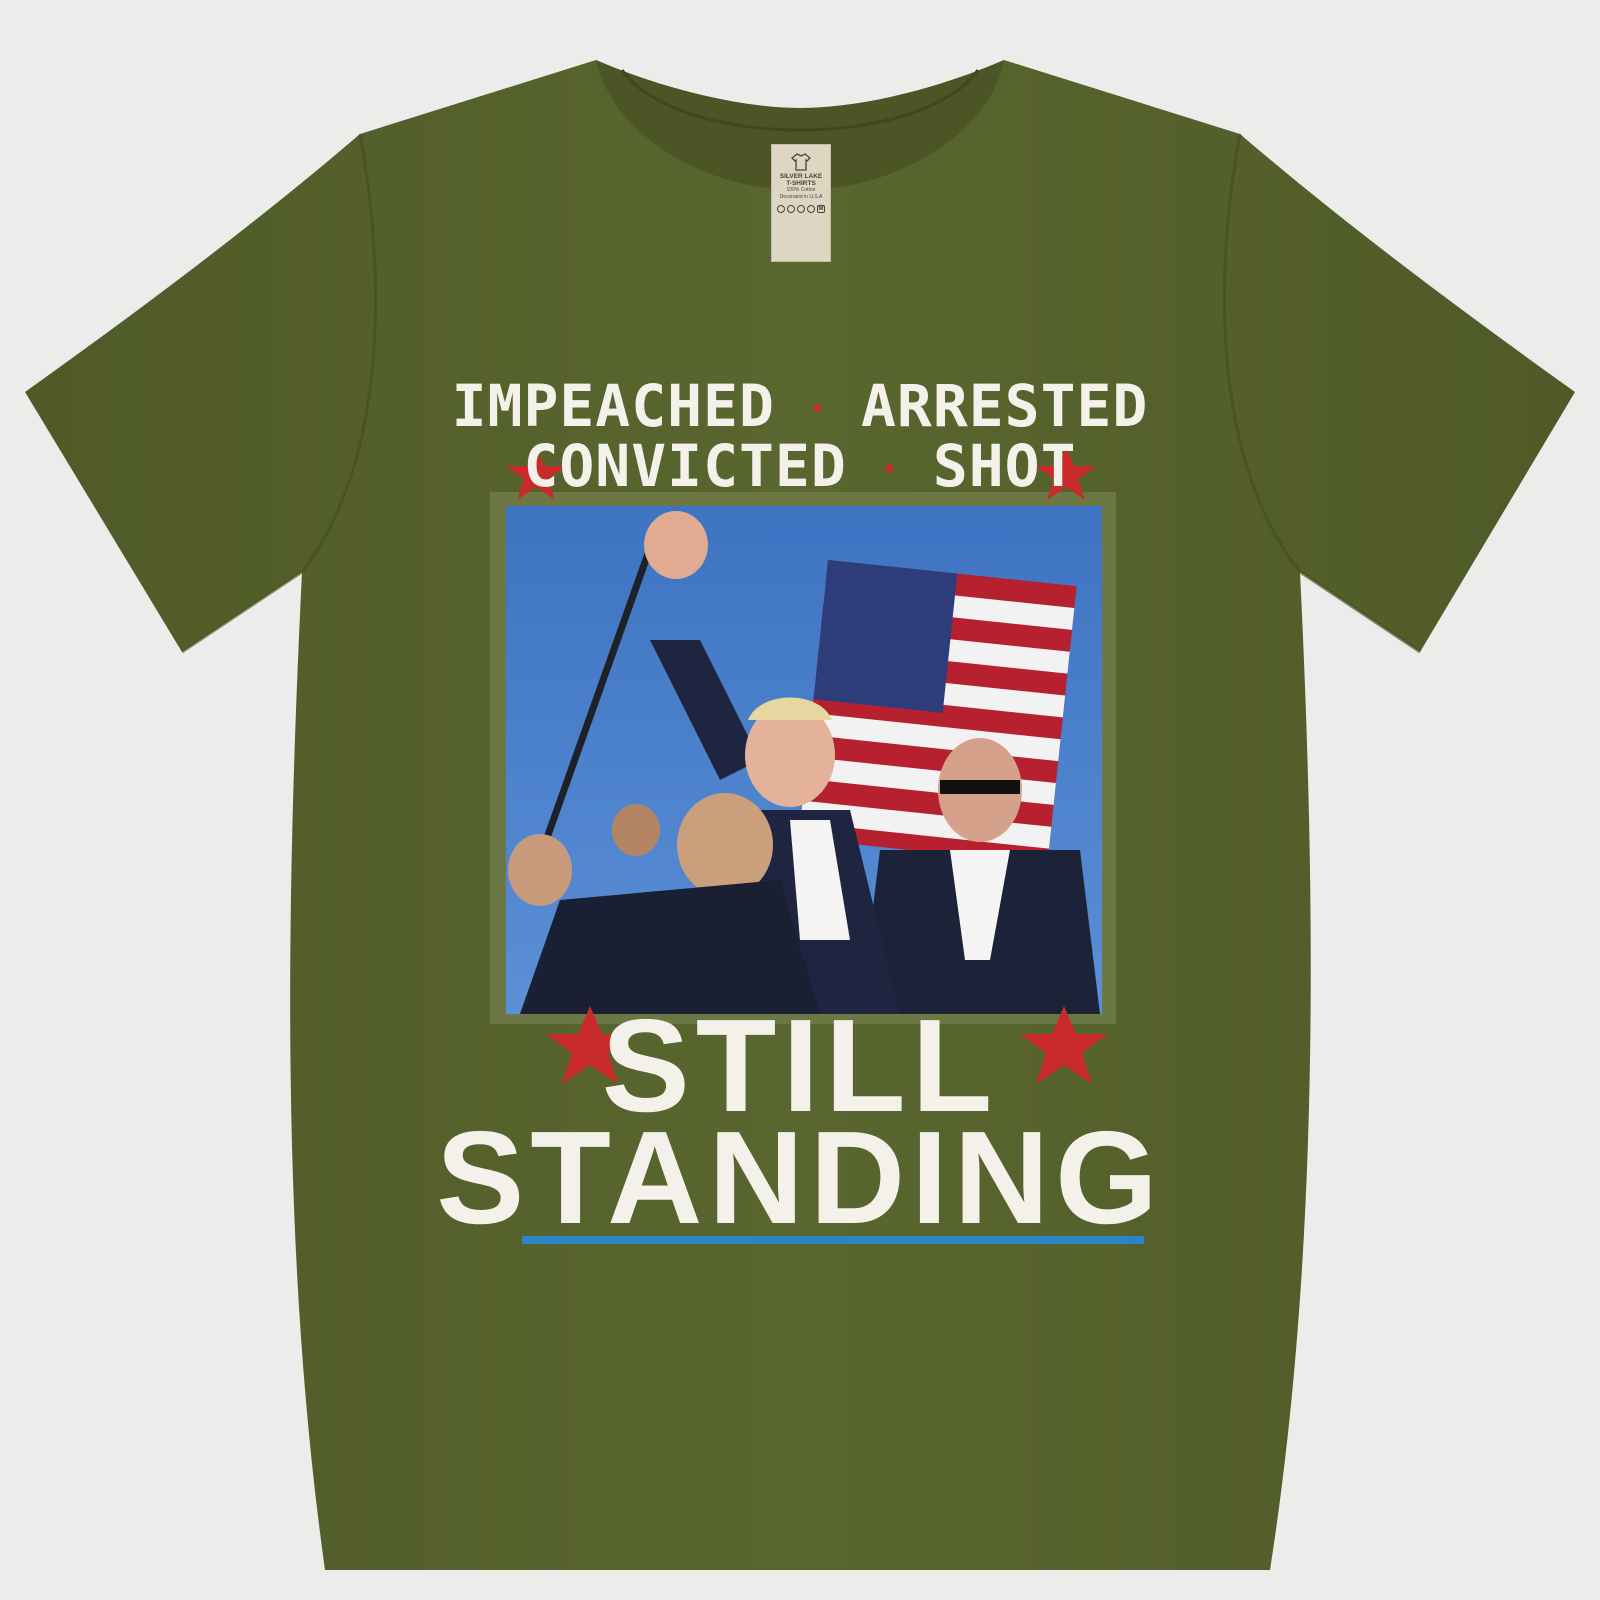 The height and width of the screenshot is (1600, 1600). Describe the element at coordinates (1005, 406) in the screenshot. I see `word-arrested: ARRESTED` at that location.